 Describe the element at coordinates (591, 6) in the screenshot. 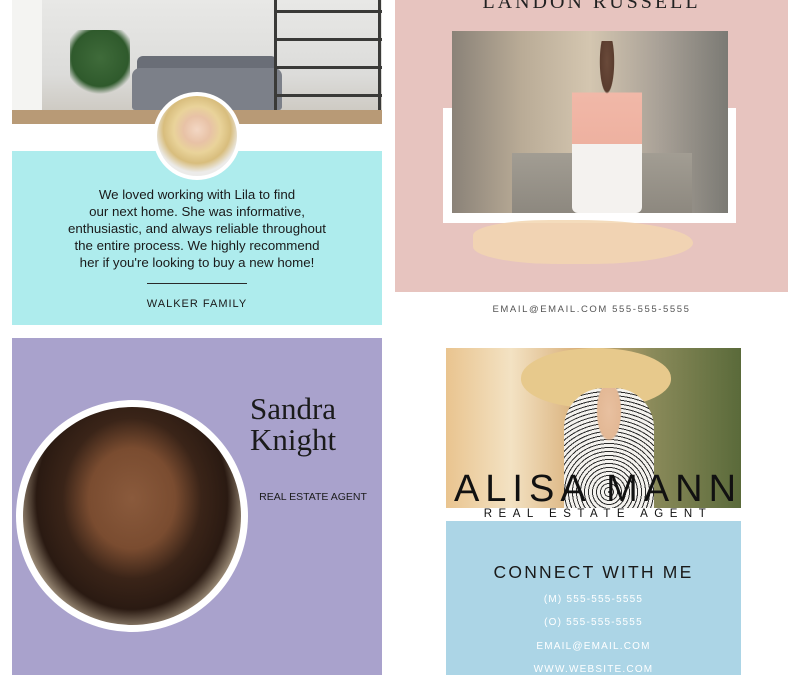

I see `agent-name: LANDON RUSSELL` at that location.